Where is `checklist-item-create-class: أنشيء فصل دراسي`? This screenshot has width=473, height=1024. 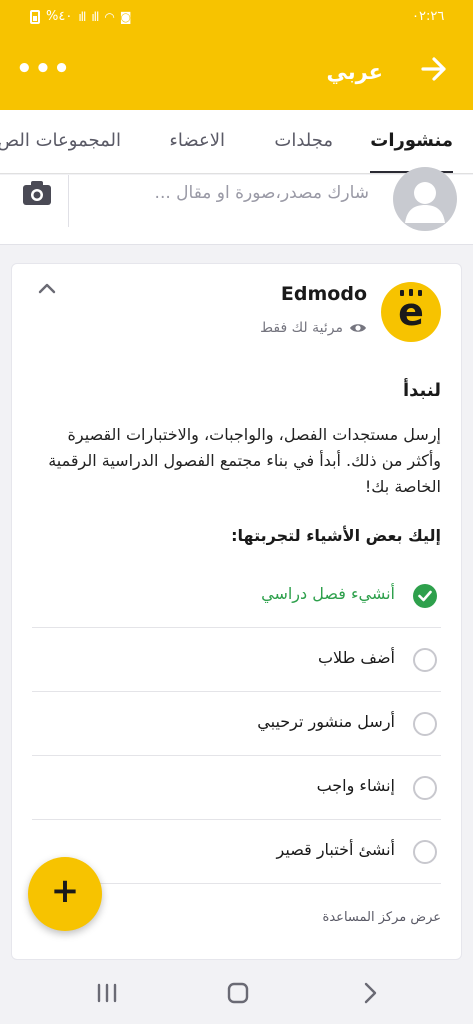 checklist-item-create-class: أنشيء فصل دراسي is located at coordinates (236, 596).